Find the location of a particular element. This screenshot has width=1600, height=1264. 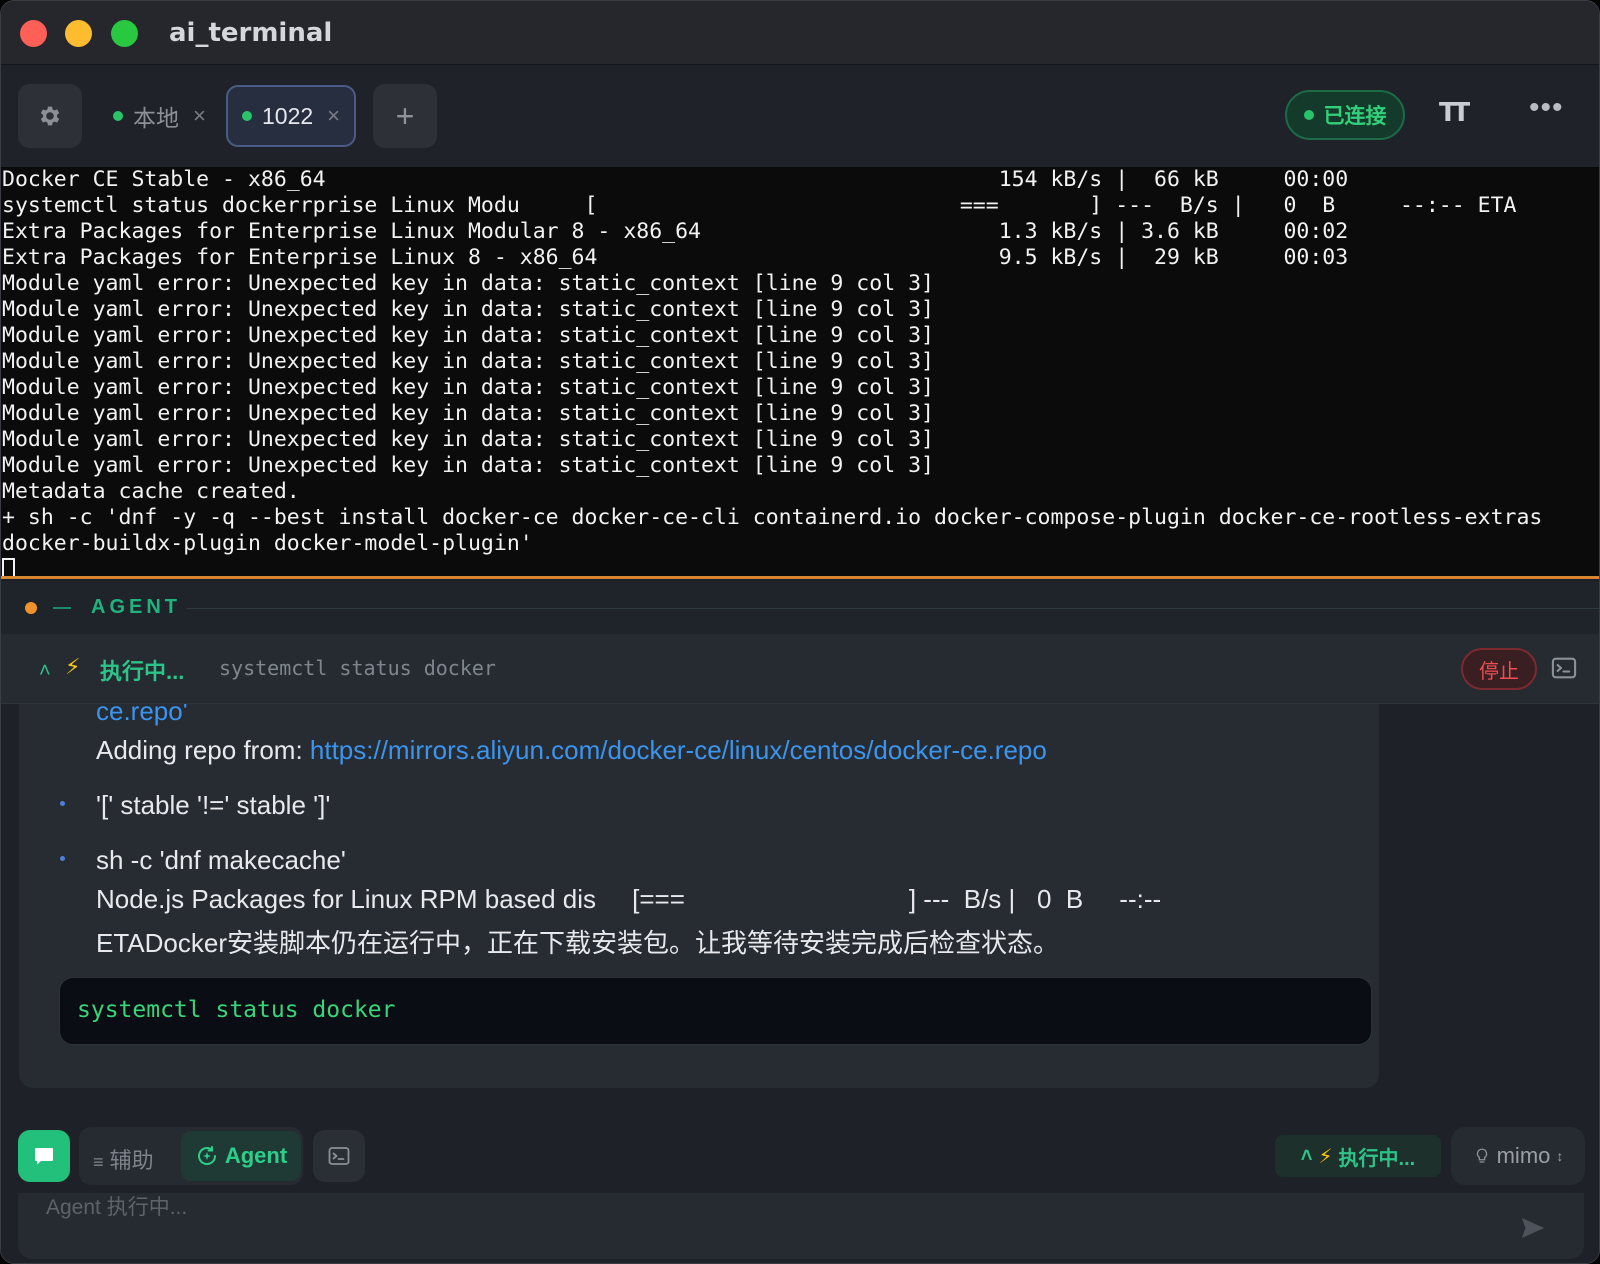

tab-local: 本地 × is located at coordinates (159, 116).